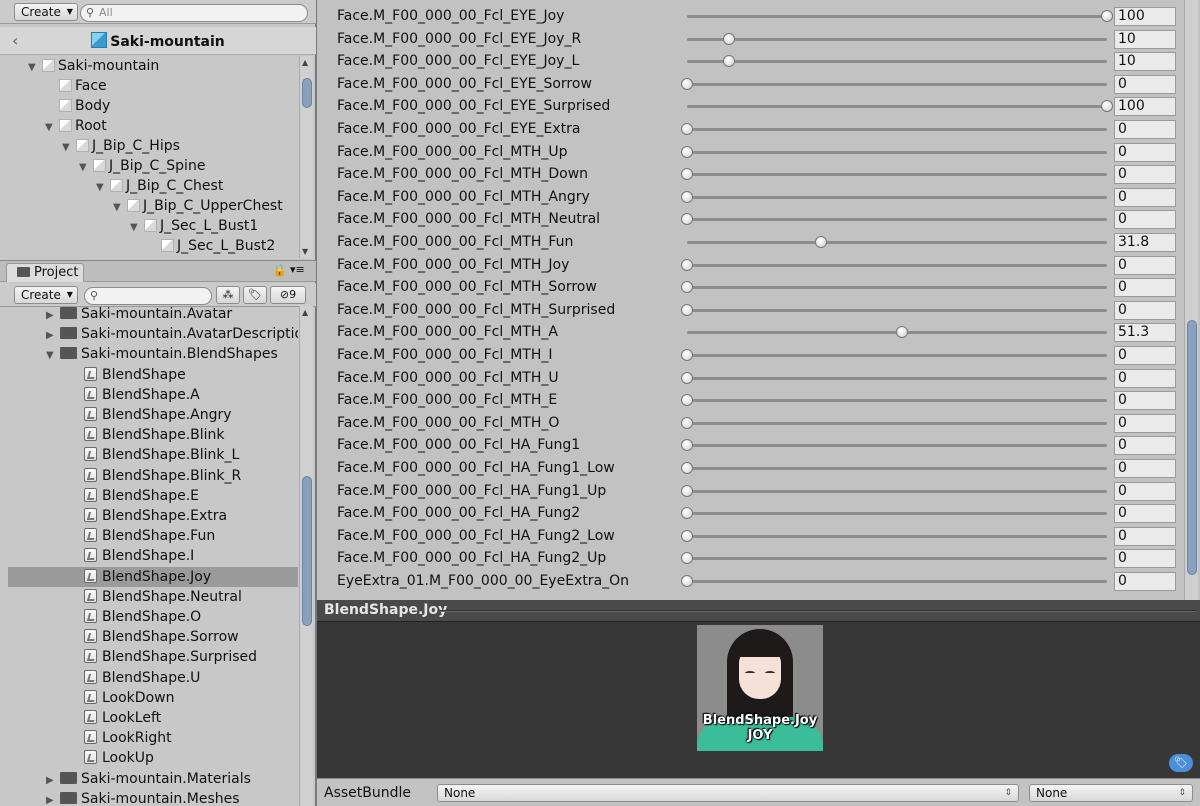  What do you see at coordinates (817, 611) in the screenshot?
I see `preview-drag-bar` at bounding box center [817, 611].